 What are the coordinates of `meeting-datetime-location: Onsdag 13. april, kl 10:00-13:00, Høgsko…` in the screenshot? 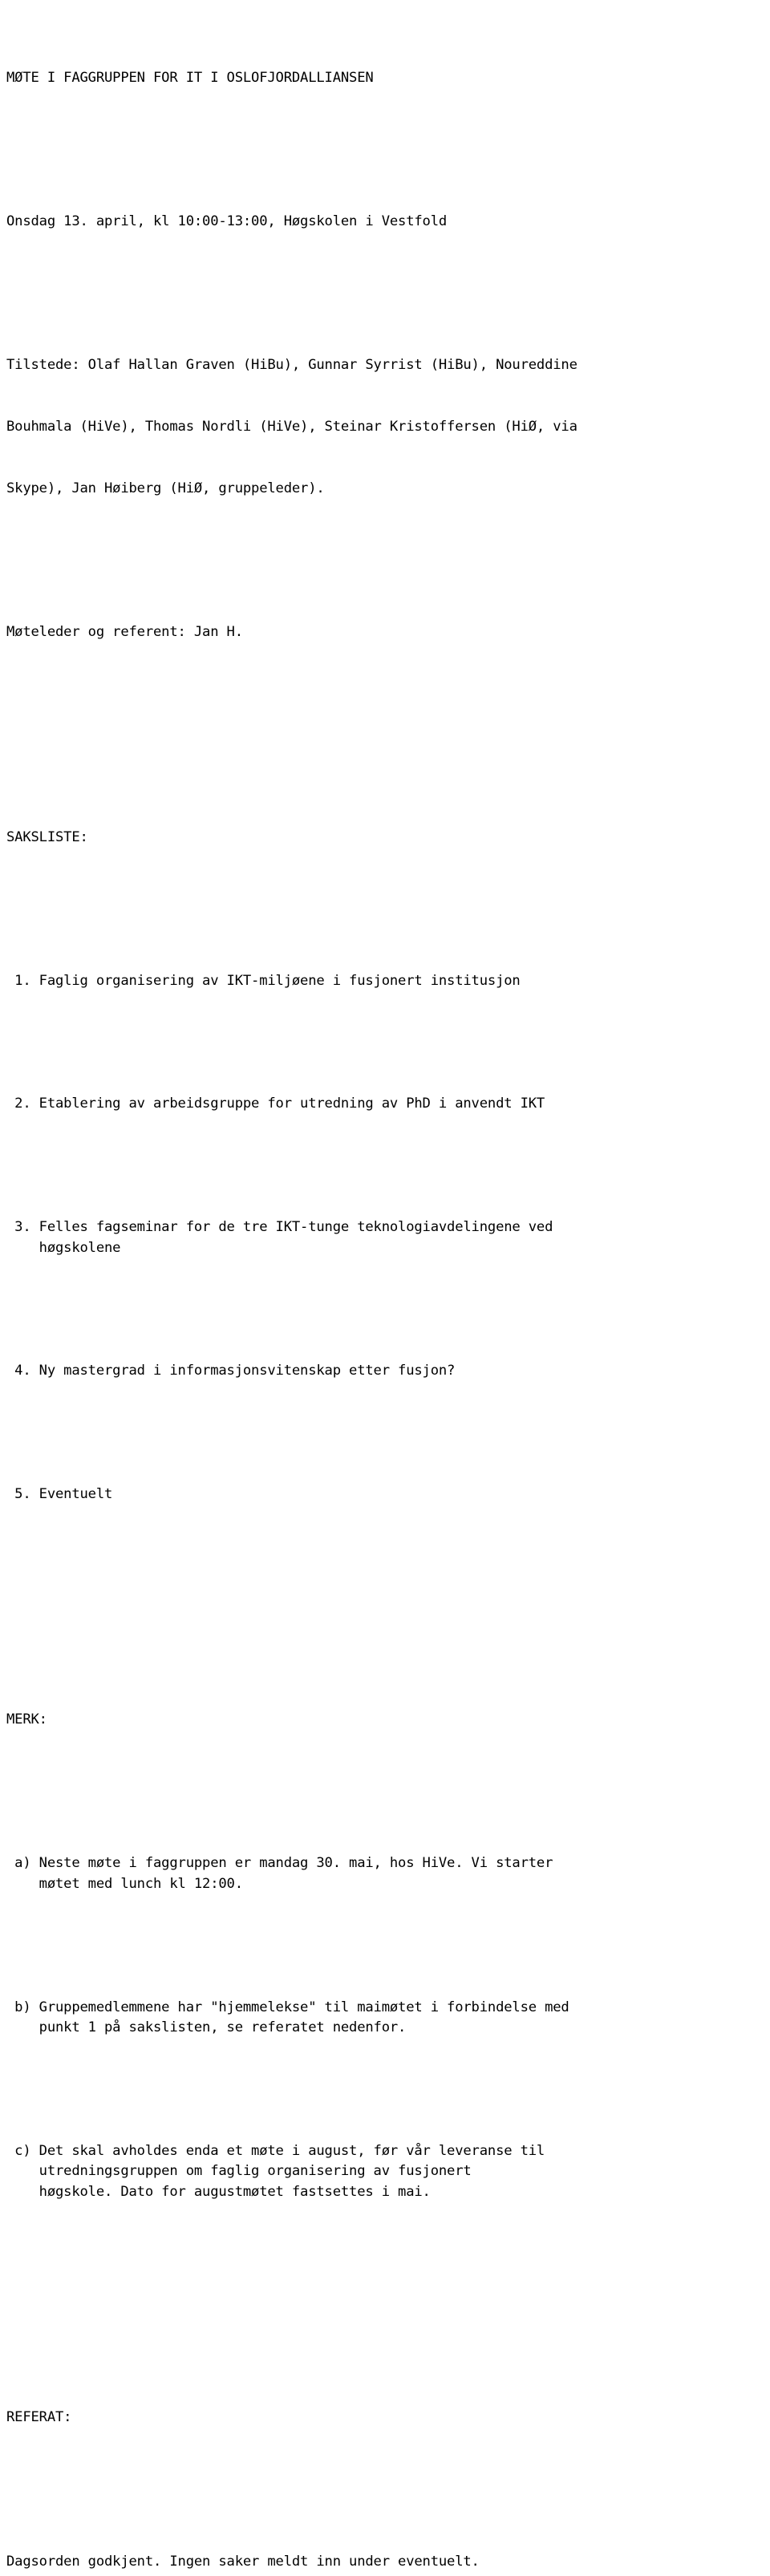 It's located at (227, 221).